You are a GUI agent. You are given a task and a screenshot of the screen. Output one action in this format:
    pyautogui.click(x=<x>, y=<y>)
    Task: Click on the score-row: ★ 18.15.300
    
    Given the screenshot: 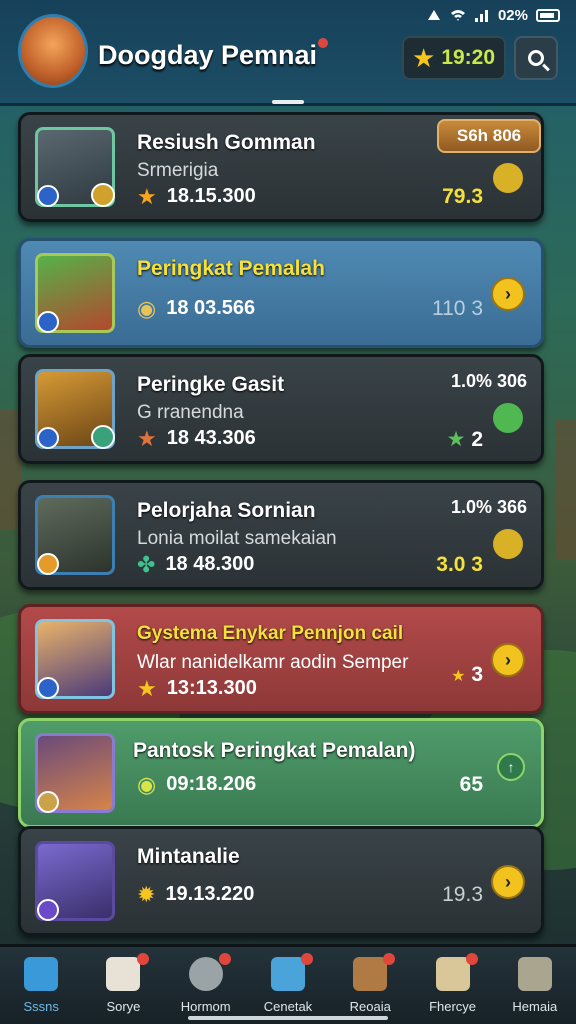 What is the action you would take?
    pyautogui.click(x=196, y=196)
    